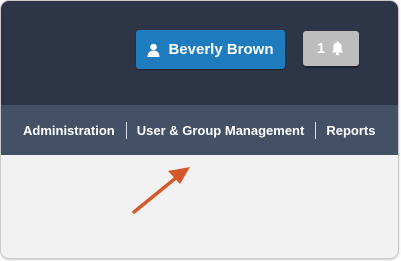 This screenshot has width=401, height=261. What do you see at coordinates (221, 130) in the screenshot?
I see `nav-item-user-group-management: User & Group Management` at bounding box center [221, 130].